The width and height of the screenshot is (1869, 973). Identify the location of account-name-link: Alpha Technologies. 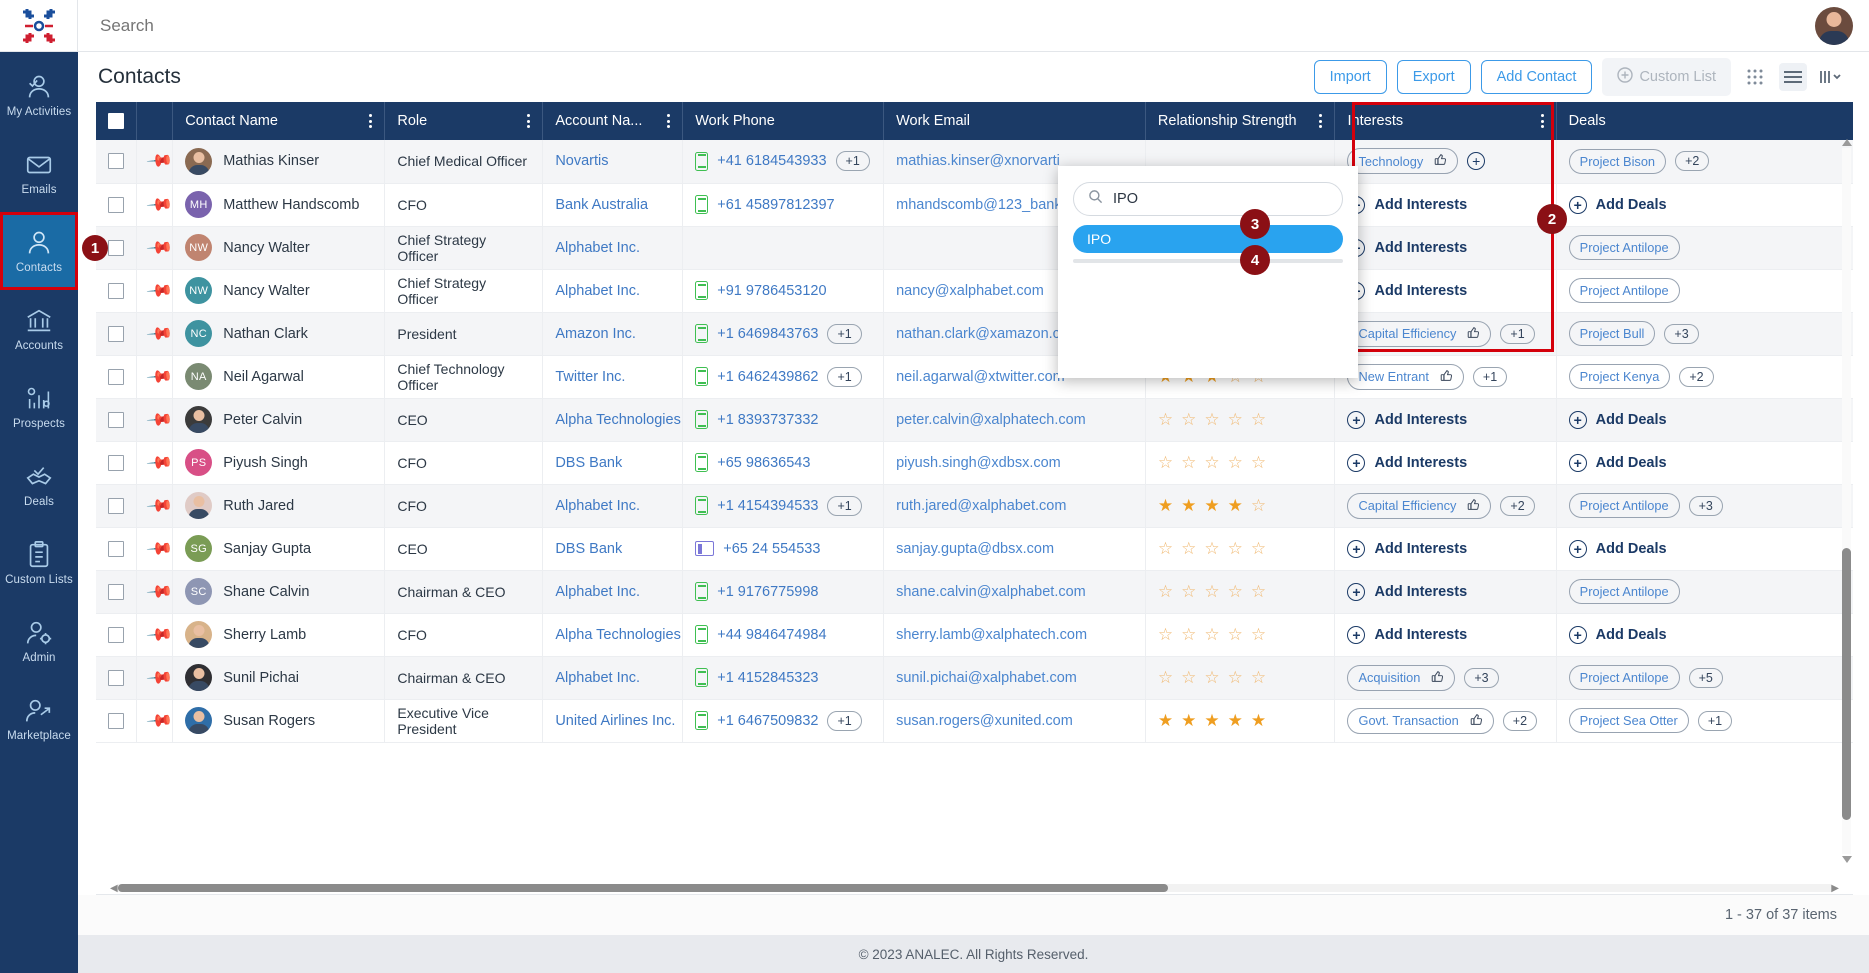
(618, 420).